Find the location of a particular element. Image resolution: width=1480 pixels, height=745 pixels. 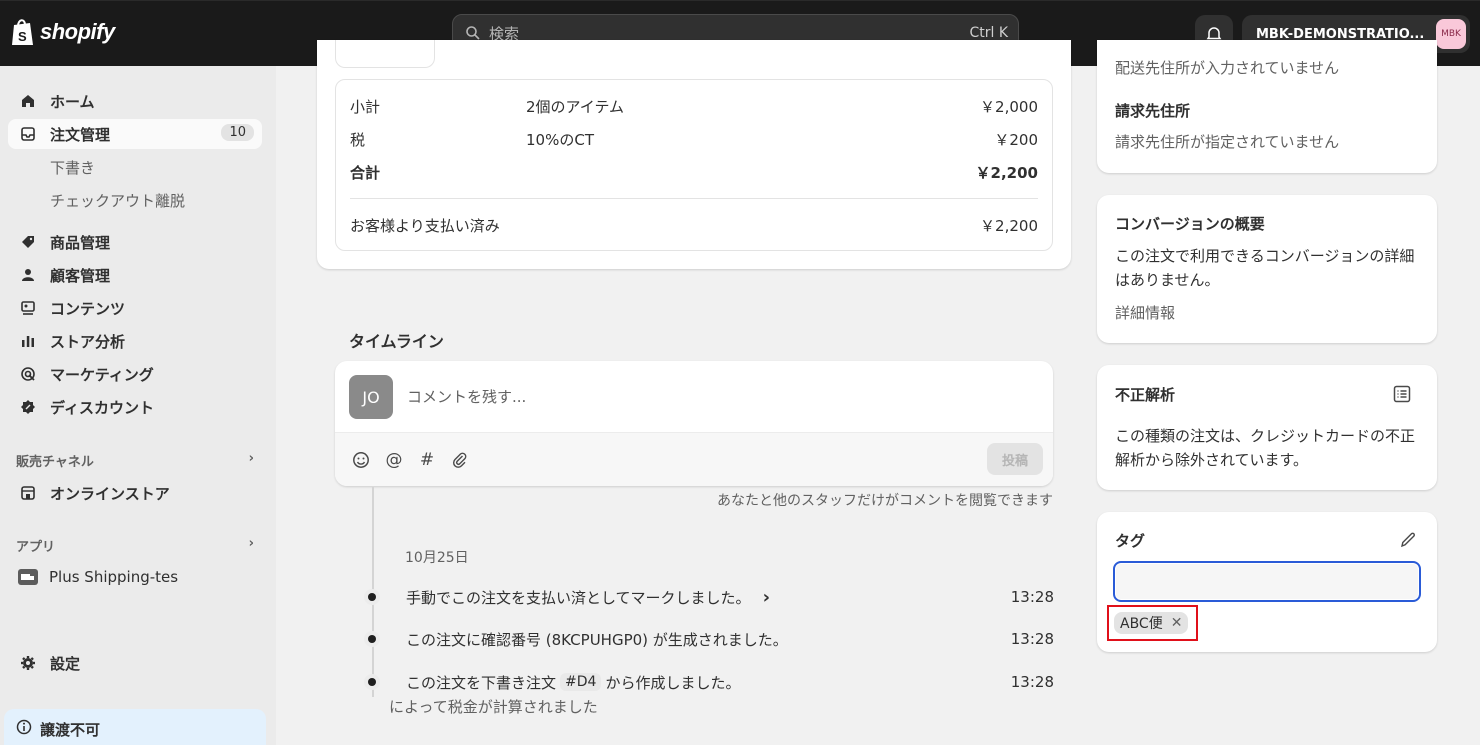

svg-text: S is located at coordinates (22, 36).